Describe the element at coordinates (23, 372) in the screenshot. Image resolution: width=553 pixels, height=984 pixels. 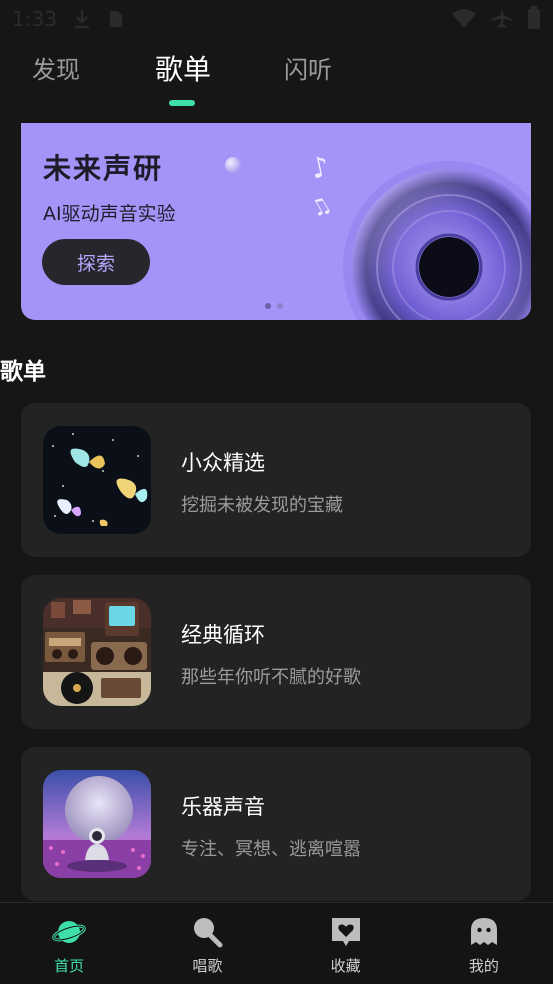
I see `section-title: 歌单` at that location.